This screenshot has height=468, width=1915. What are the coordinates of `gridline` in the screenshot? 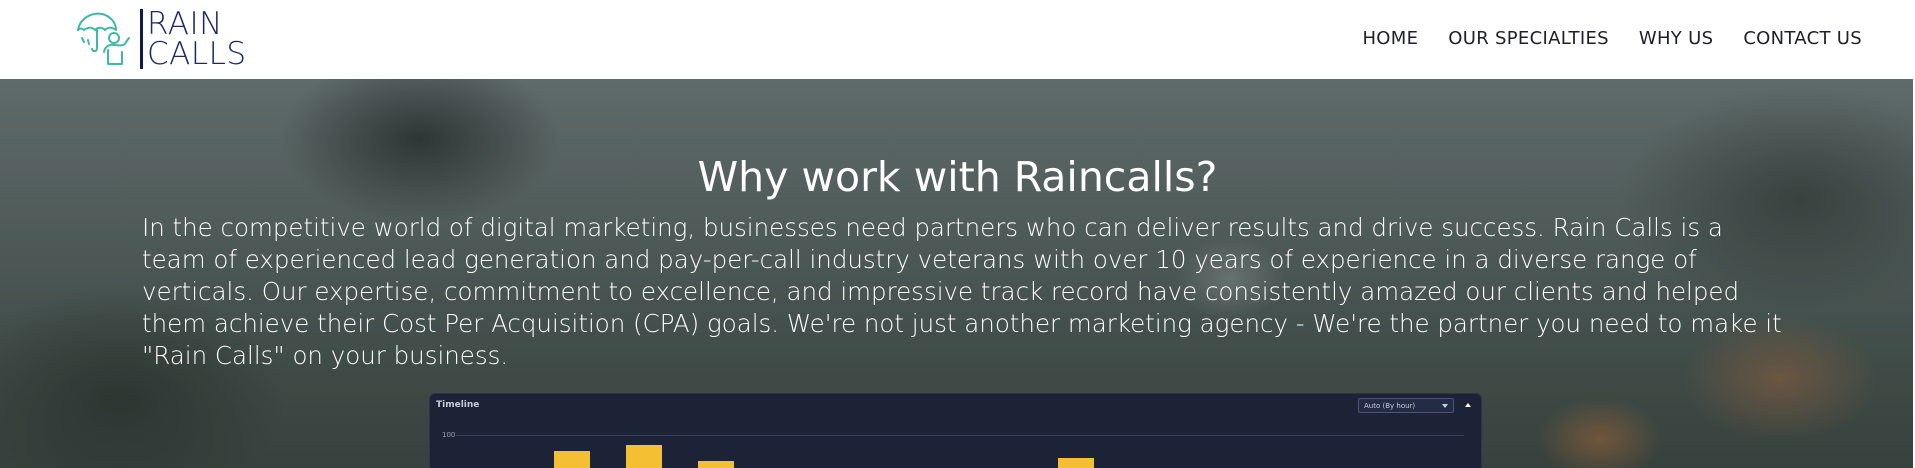 It's located at (960, 435).